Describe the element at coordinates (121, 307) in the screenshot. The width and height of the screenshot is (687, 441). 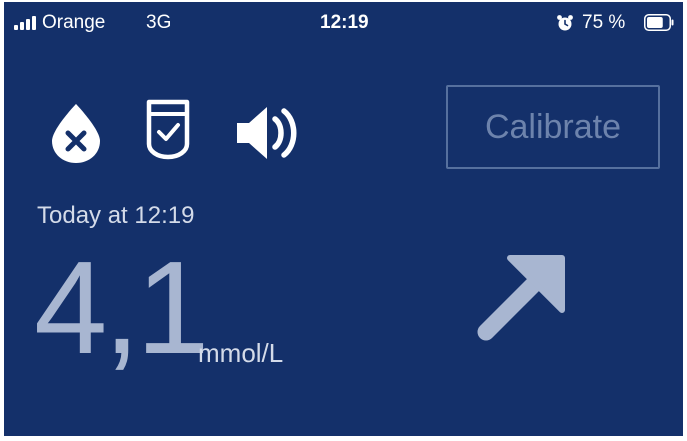
I see `glucose-value: 4,1` at that location.